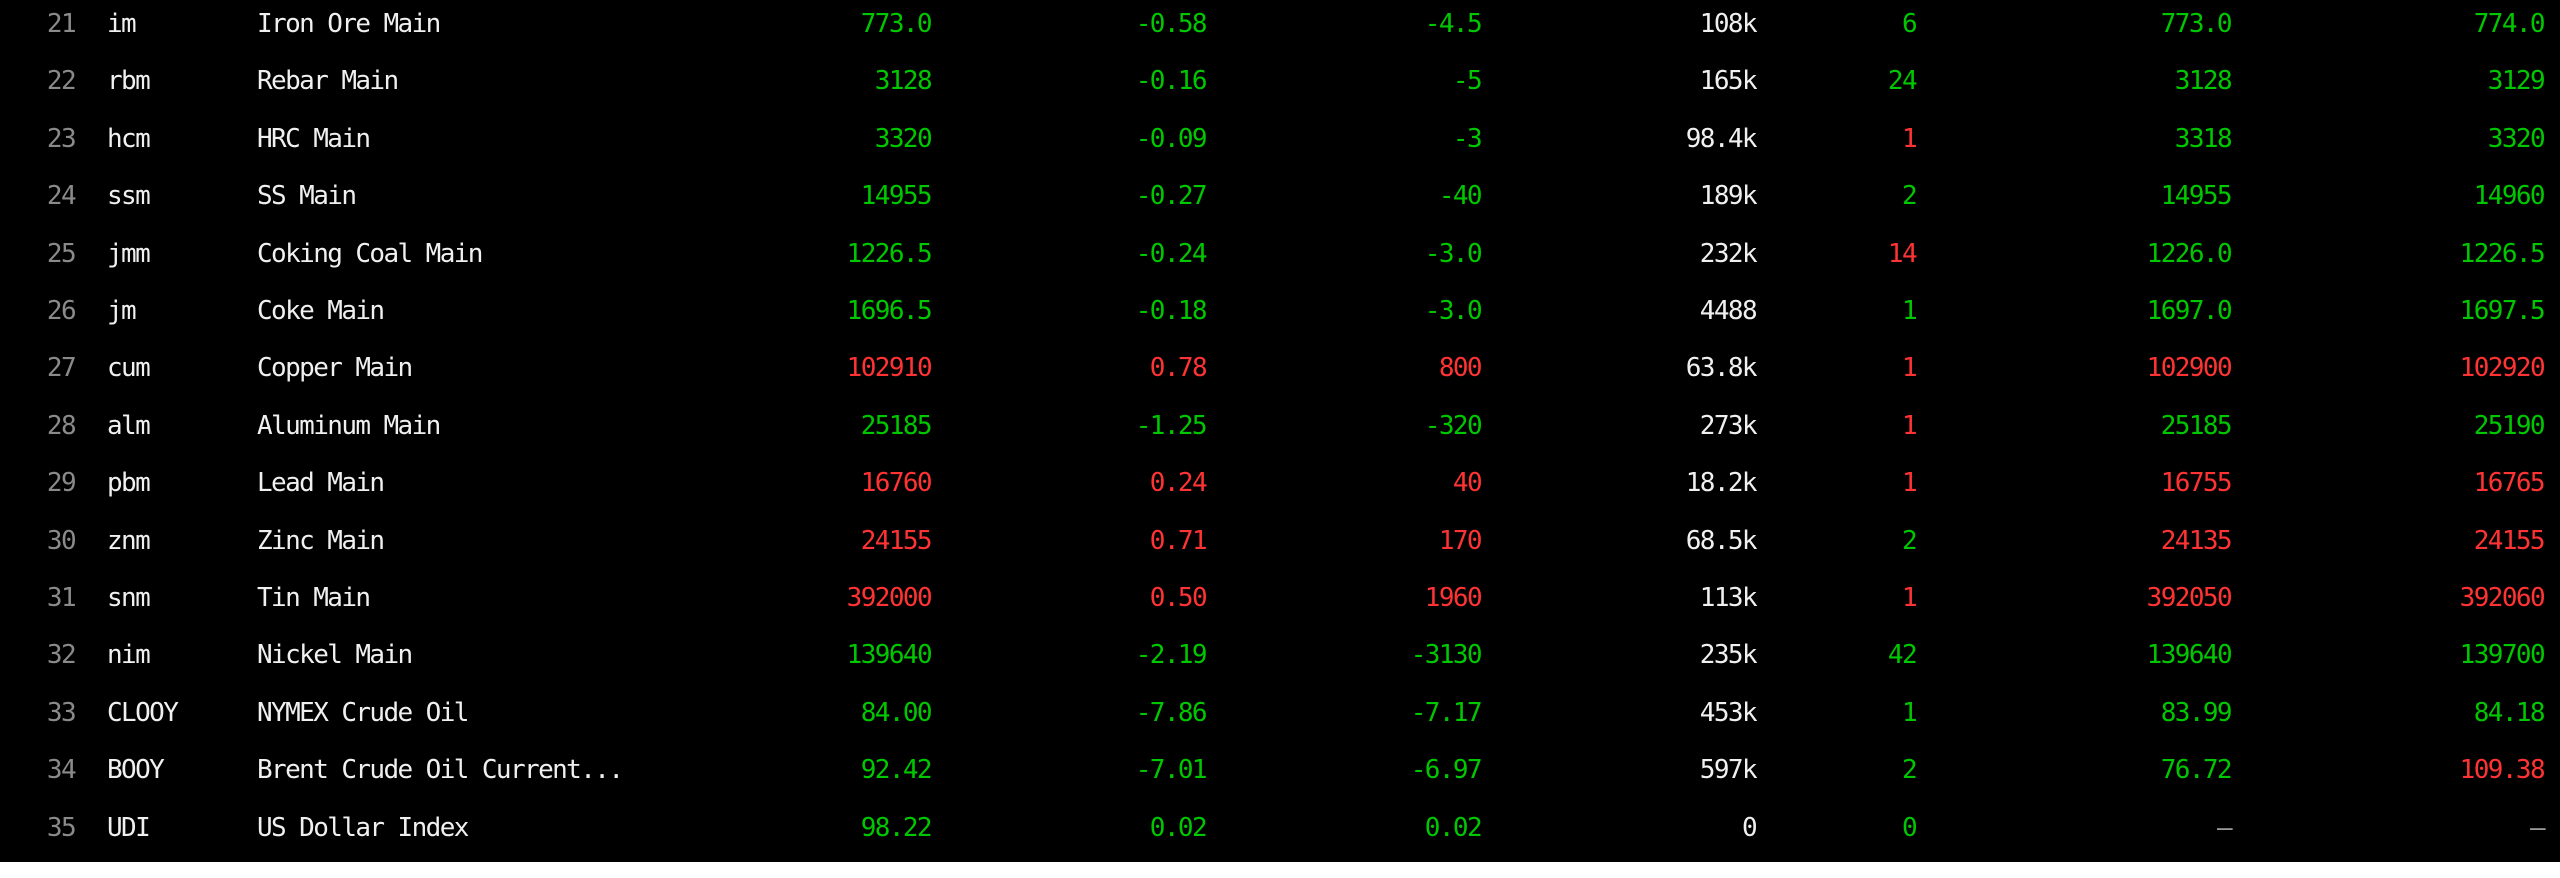 This screenshot has height=878, width=2560. Describe the element at coordinates (61, 541) in the screenshot. I see `row-number: 30` at that location.